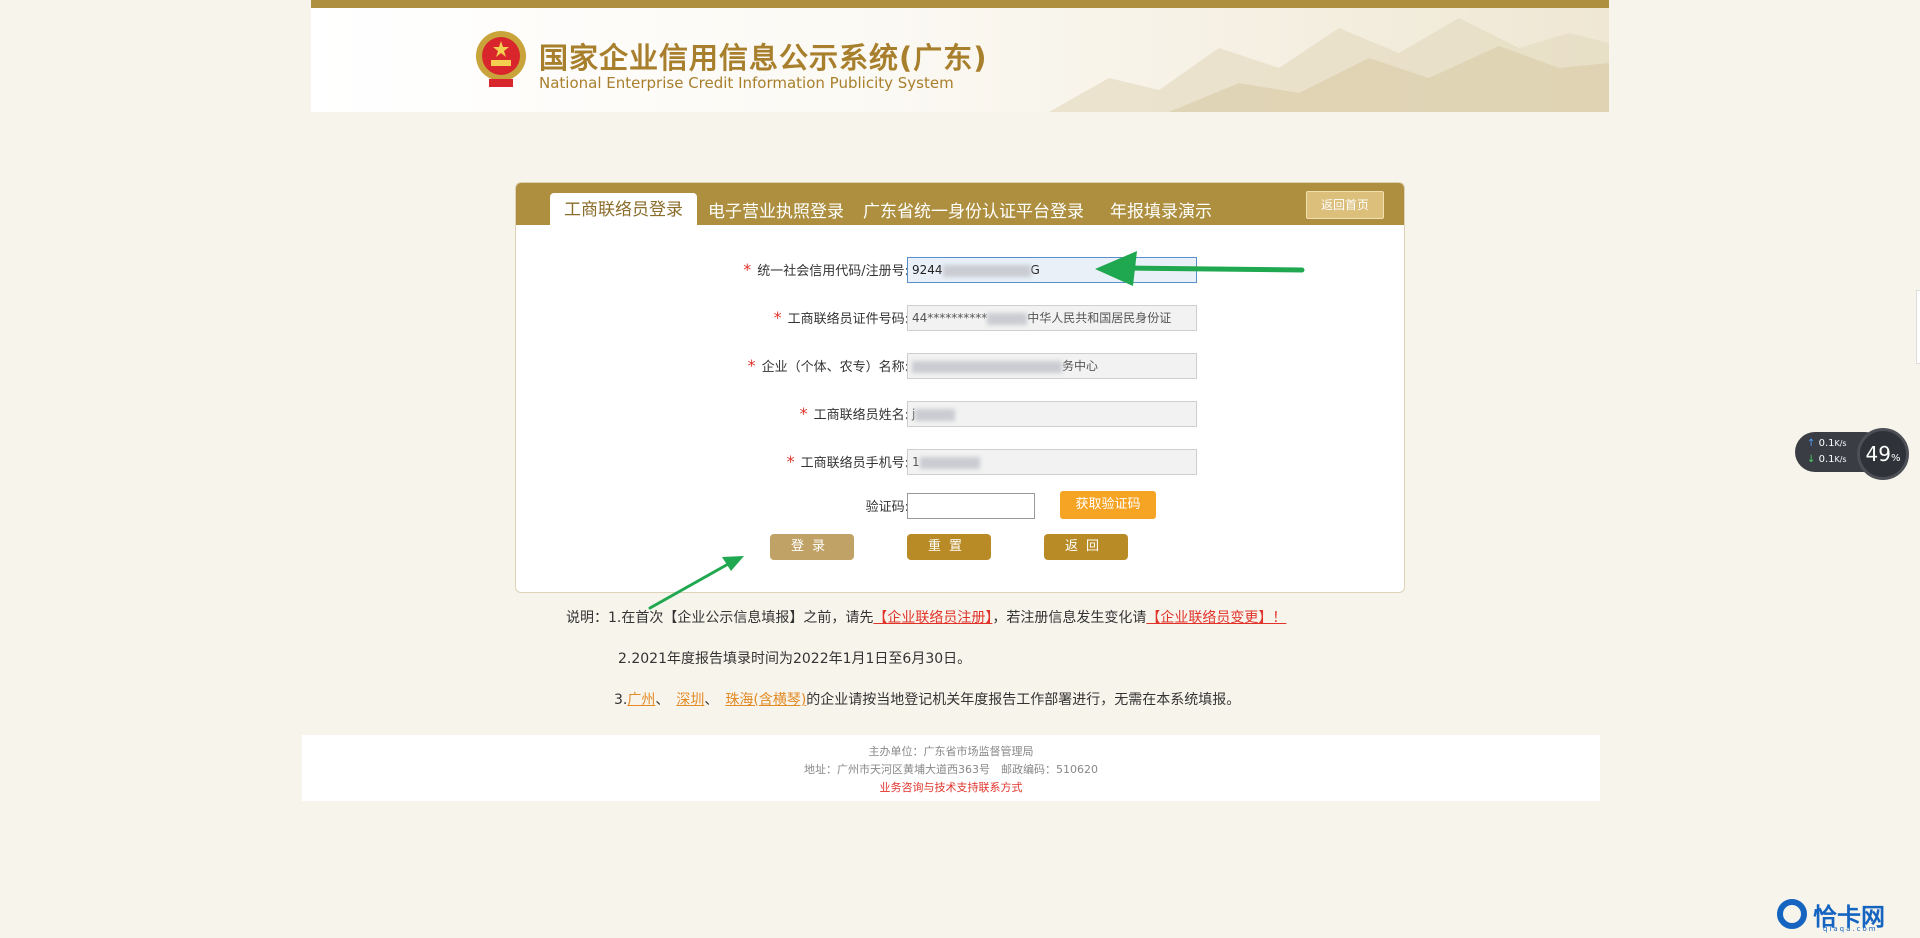 The width and height of the screenshot is (1920, 938). I want to click on network-speed-widget: ↑ 0.1K/s ↓ 0.1K/s 49%, so click(1853, 454).